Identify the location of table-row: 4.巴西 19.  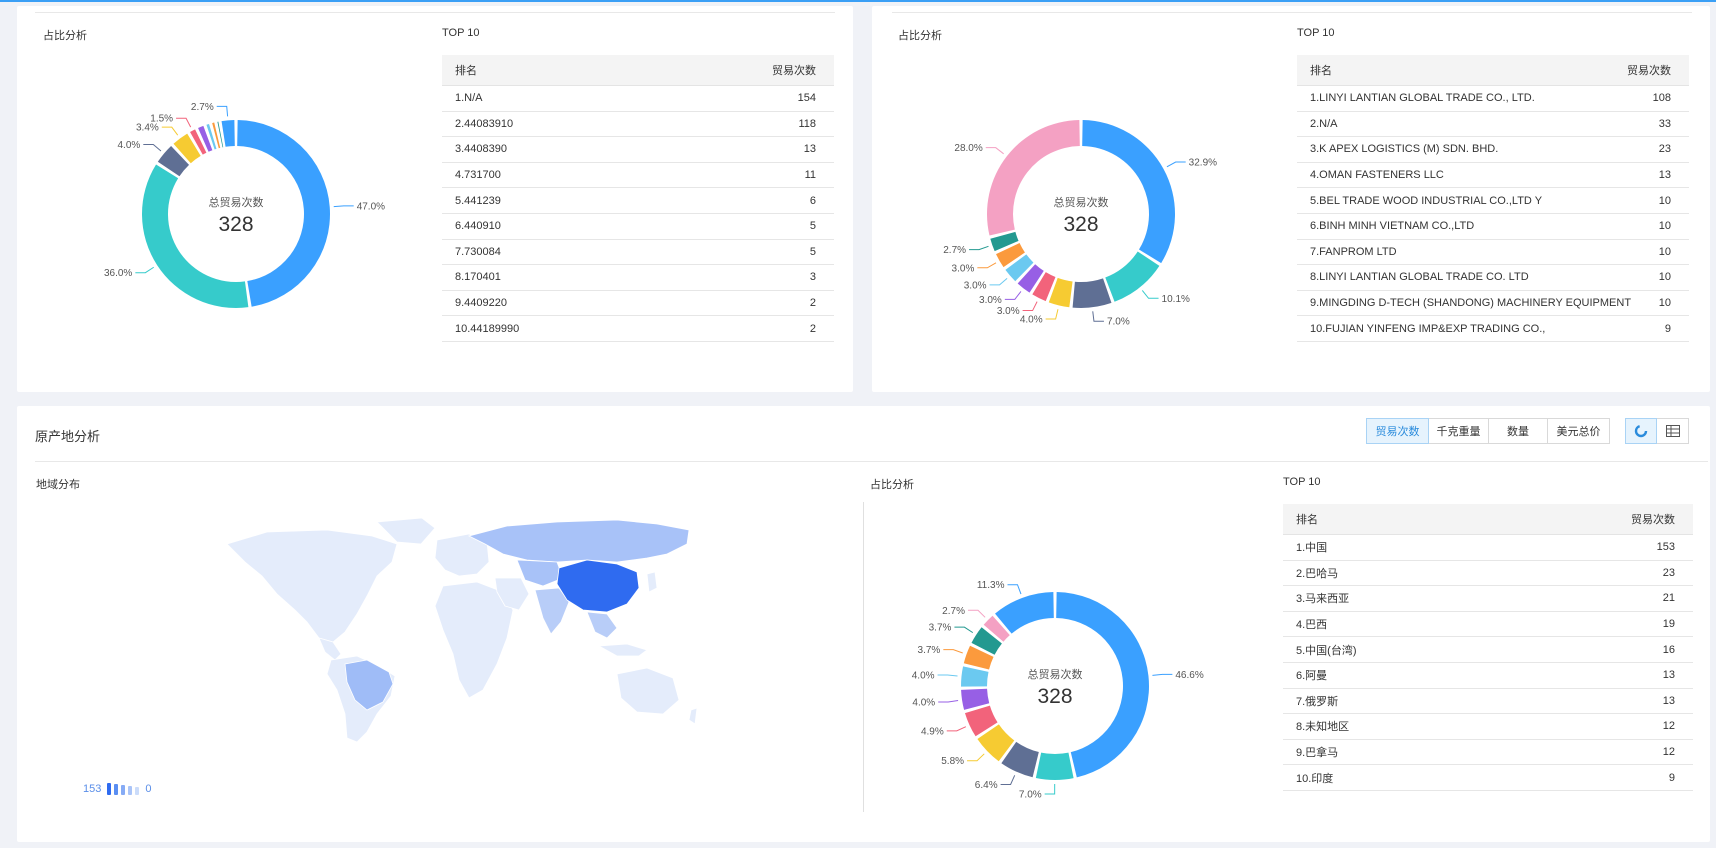
(1488, 625).